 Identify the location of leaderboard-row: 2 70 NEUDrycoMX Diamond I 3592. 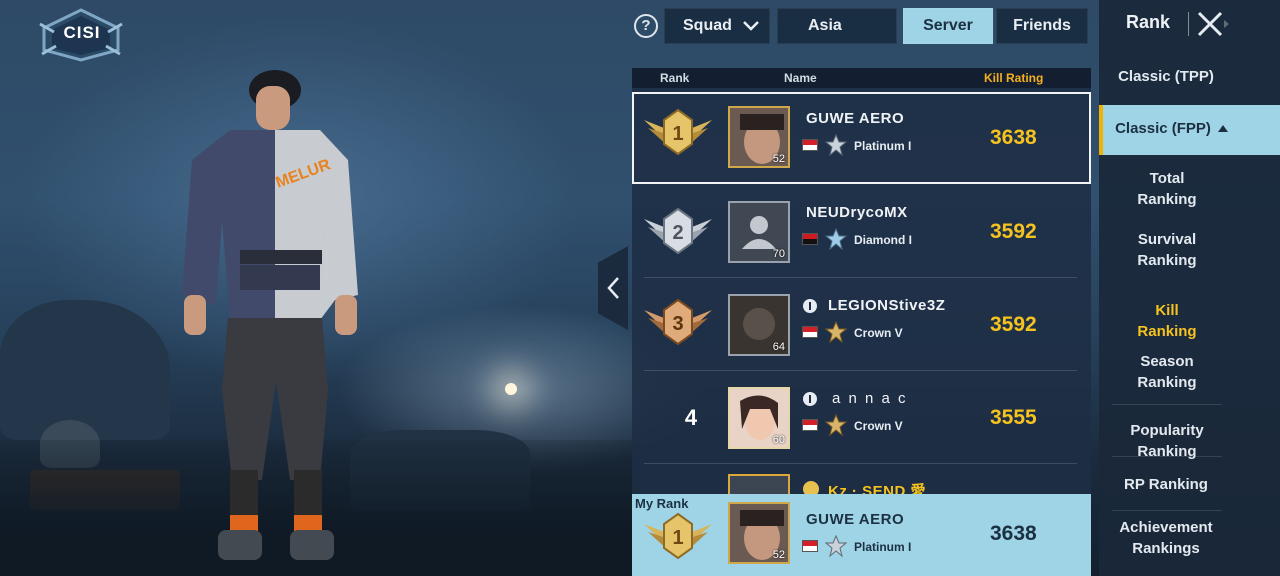
(861, 231).